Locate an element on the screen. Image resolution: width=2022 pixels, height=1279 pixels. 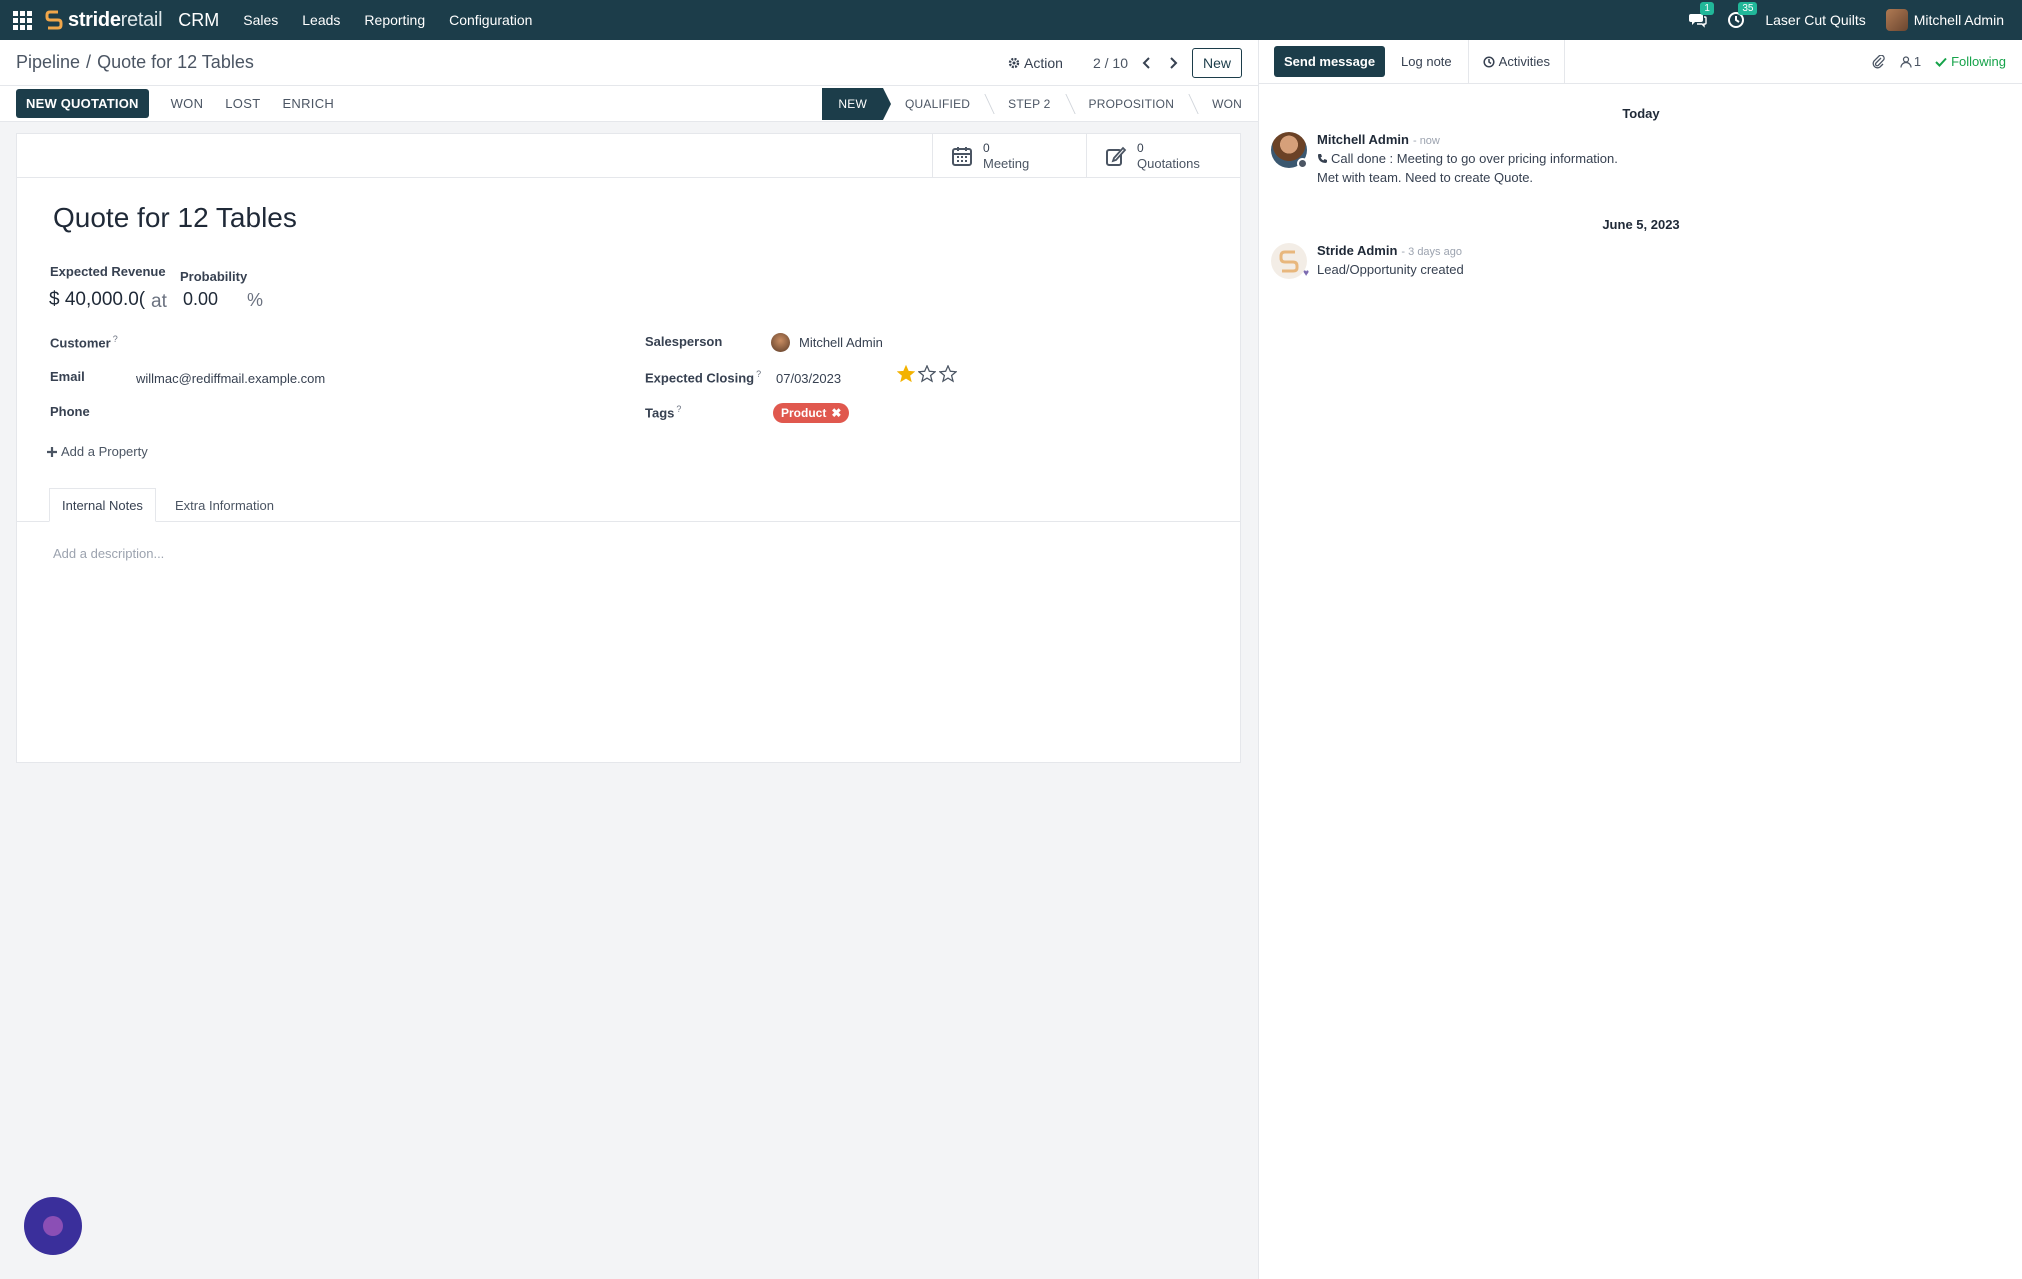
edit-icon is located at coordinates (1116, 156).